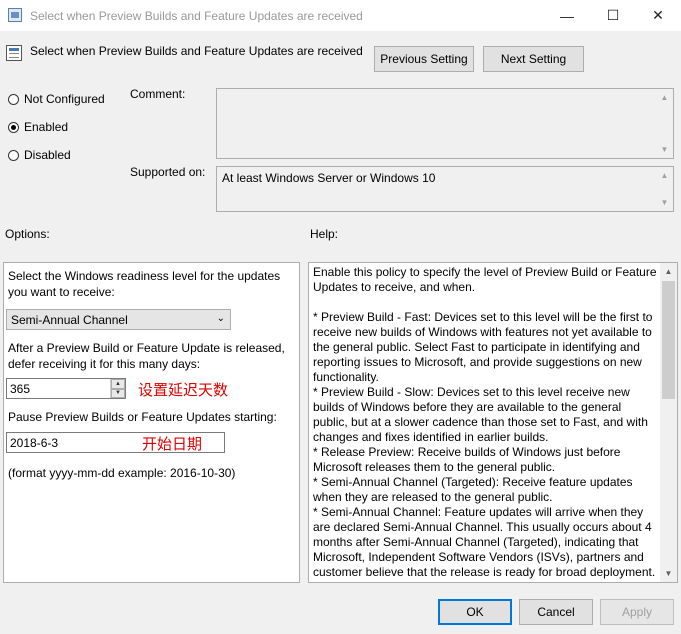 The image size is (681, 634). I want to click on supported-value: At least Windows Server or Windows 10, so click(329, 178).